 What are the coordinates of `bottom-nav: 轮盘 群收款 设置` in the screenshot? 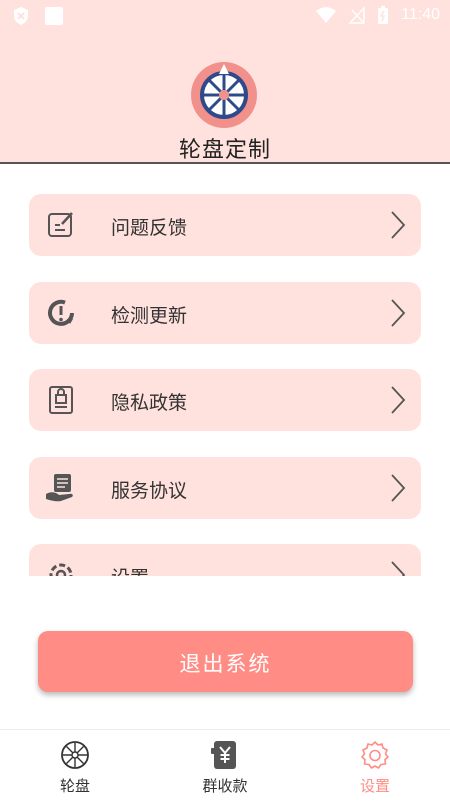 It's located at (225, 765).